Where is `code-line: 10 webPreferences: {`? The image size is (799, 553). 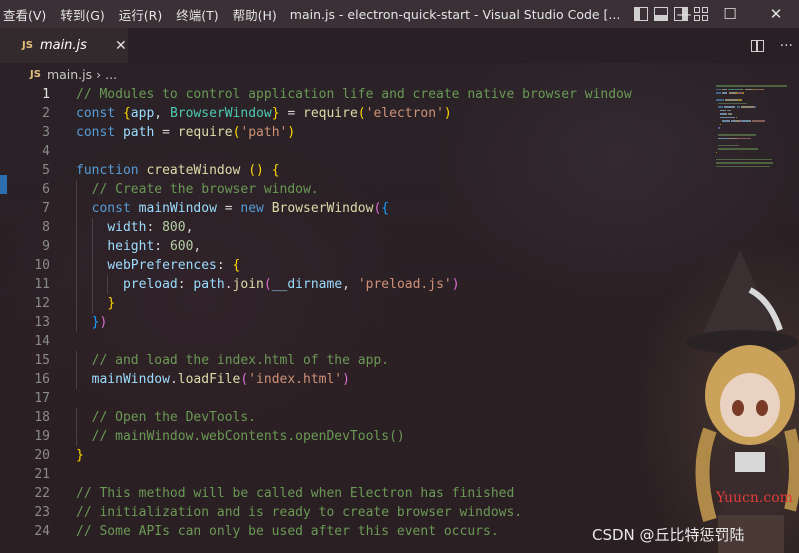 code-line: 10 webPreferences: { is located at coordinates (360, 265).